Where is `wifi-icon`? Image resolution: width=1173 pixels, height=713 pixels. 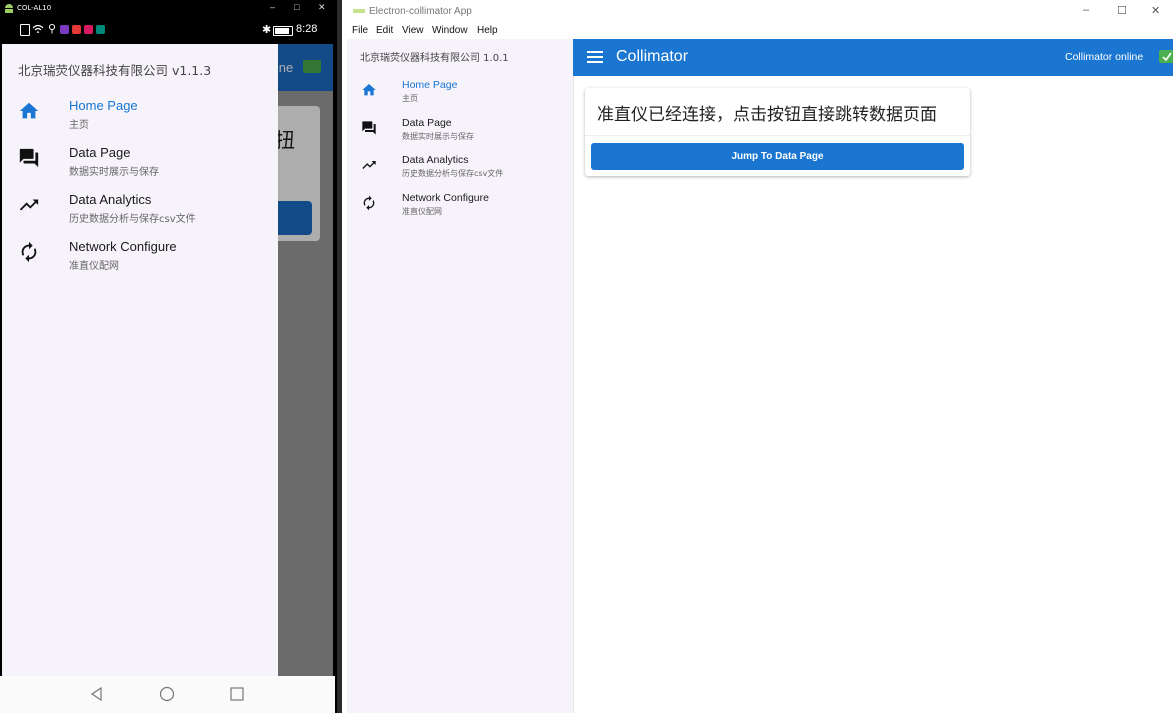 wifi-icon is located at coordinates (38, 28).